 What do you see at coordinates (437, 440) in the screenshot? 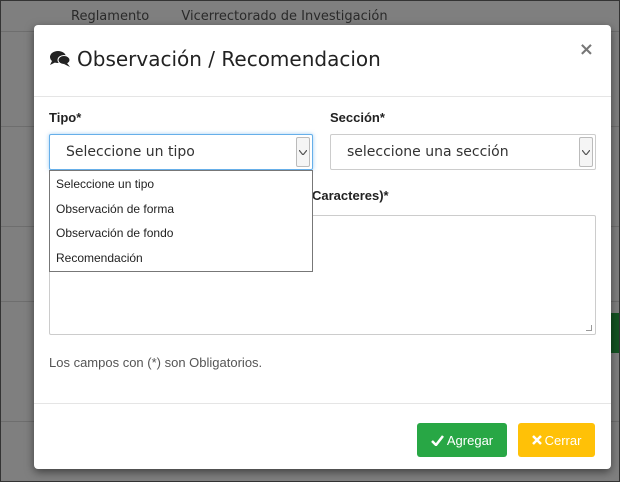
I see `check-icon` at bounding box center [437, 440].